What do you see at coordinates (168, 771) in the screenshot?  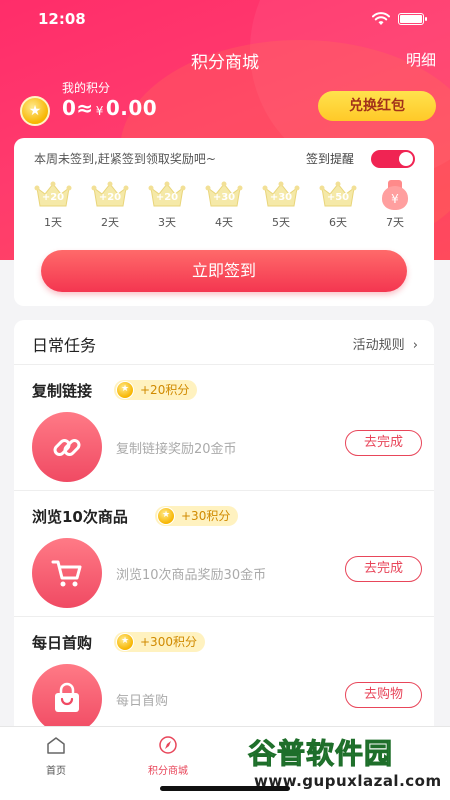 I see `tab-label: 积分商城` at bounding box center [168, 771].